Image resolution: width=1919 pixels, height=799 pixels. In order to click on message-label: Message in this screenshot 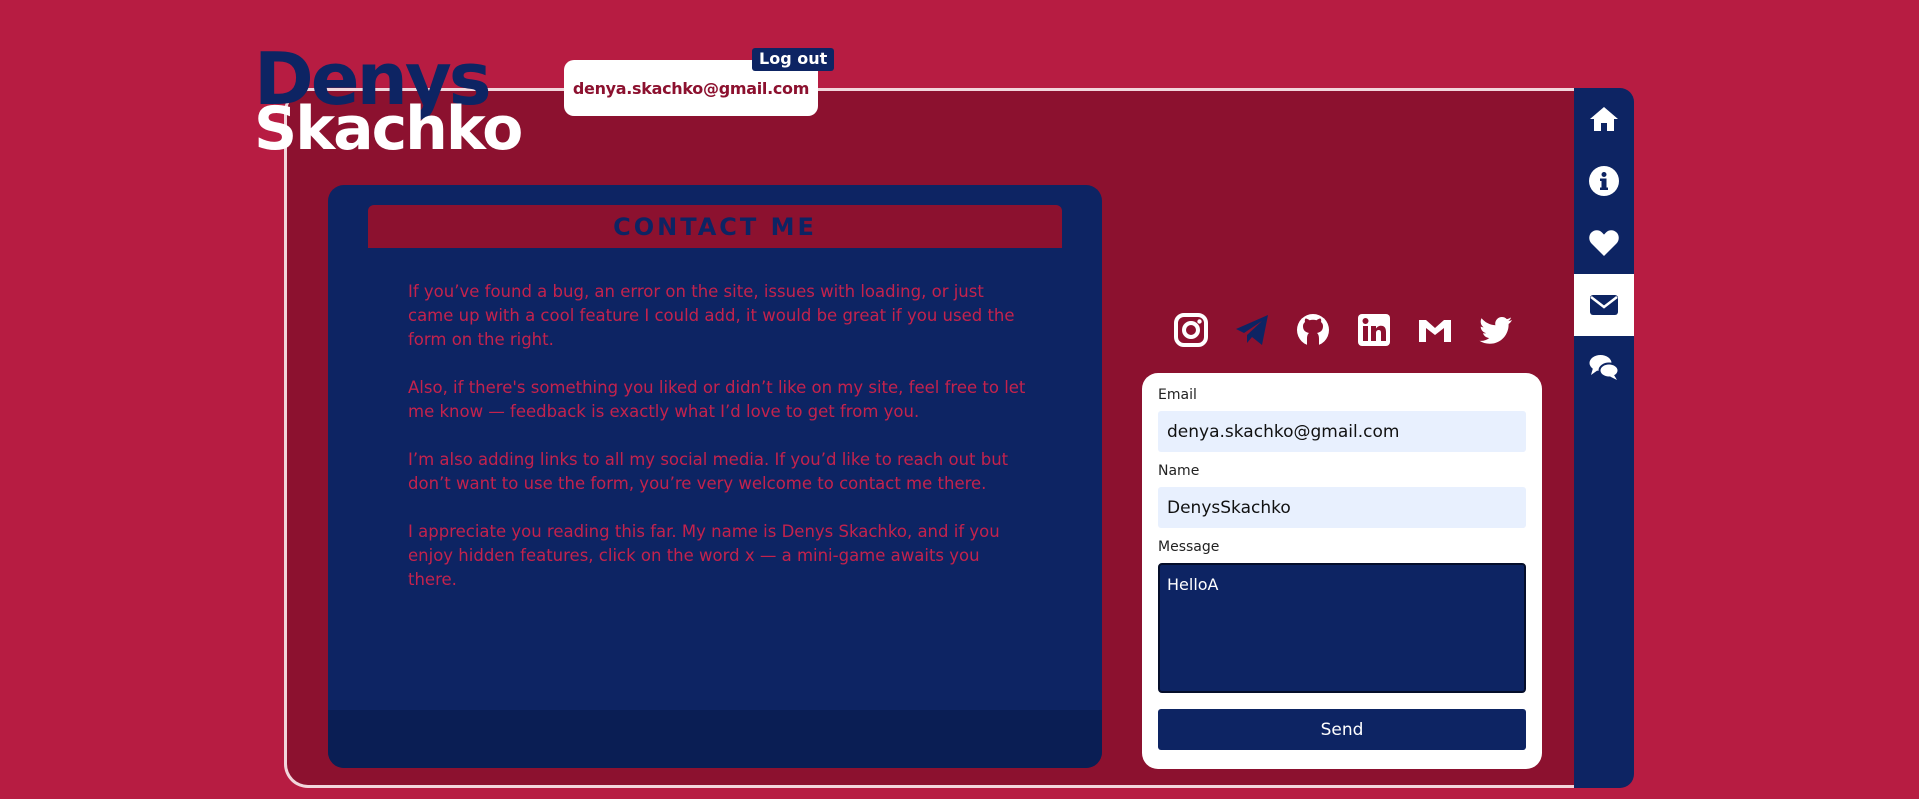, I will do `click(1189, 547)`.